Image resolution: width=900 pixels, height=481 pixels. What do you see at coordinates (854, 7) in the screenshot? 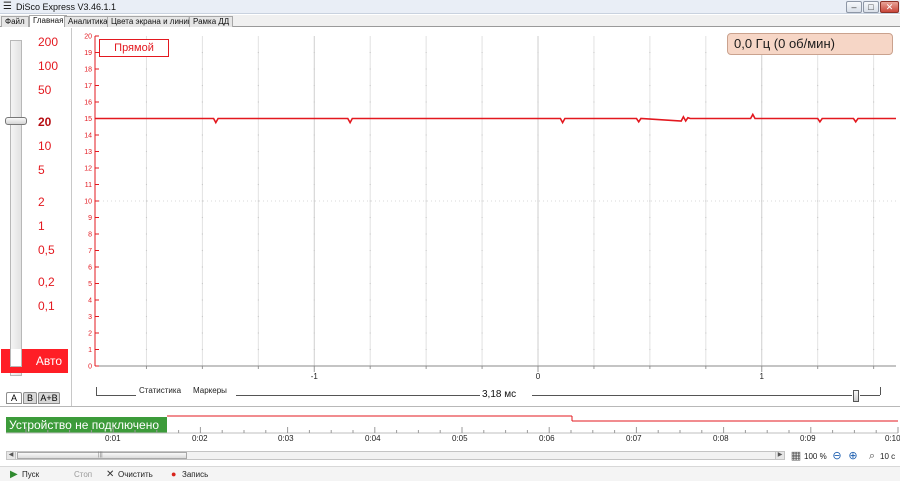
I see `minimize-button: –` at bounding box center [854, 7].